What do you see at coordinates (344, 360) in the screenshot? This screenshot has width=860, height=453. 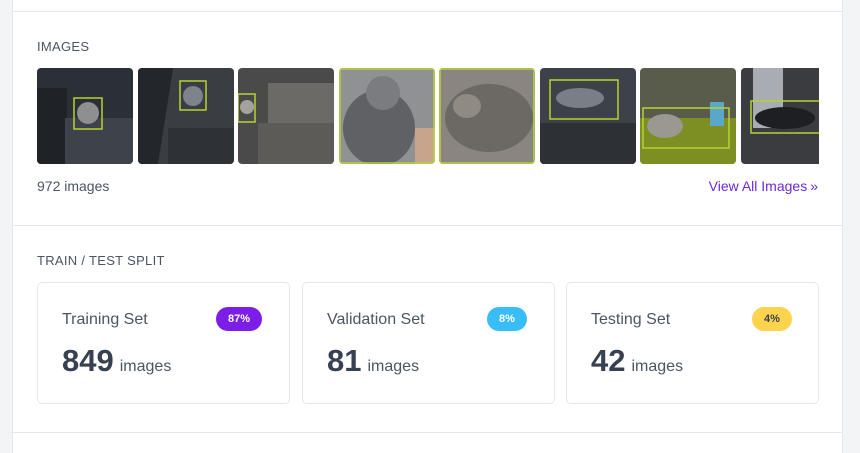 I see `image-count: 81` at bounding box center [344, 360].